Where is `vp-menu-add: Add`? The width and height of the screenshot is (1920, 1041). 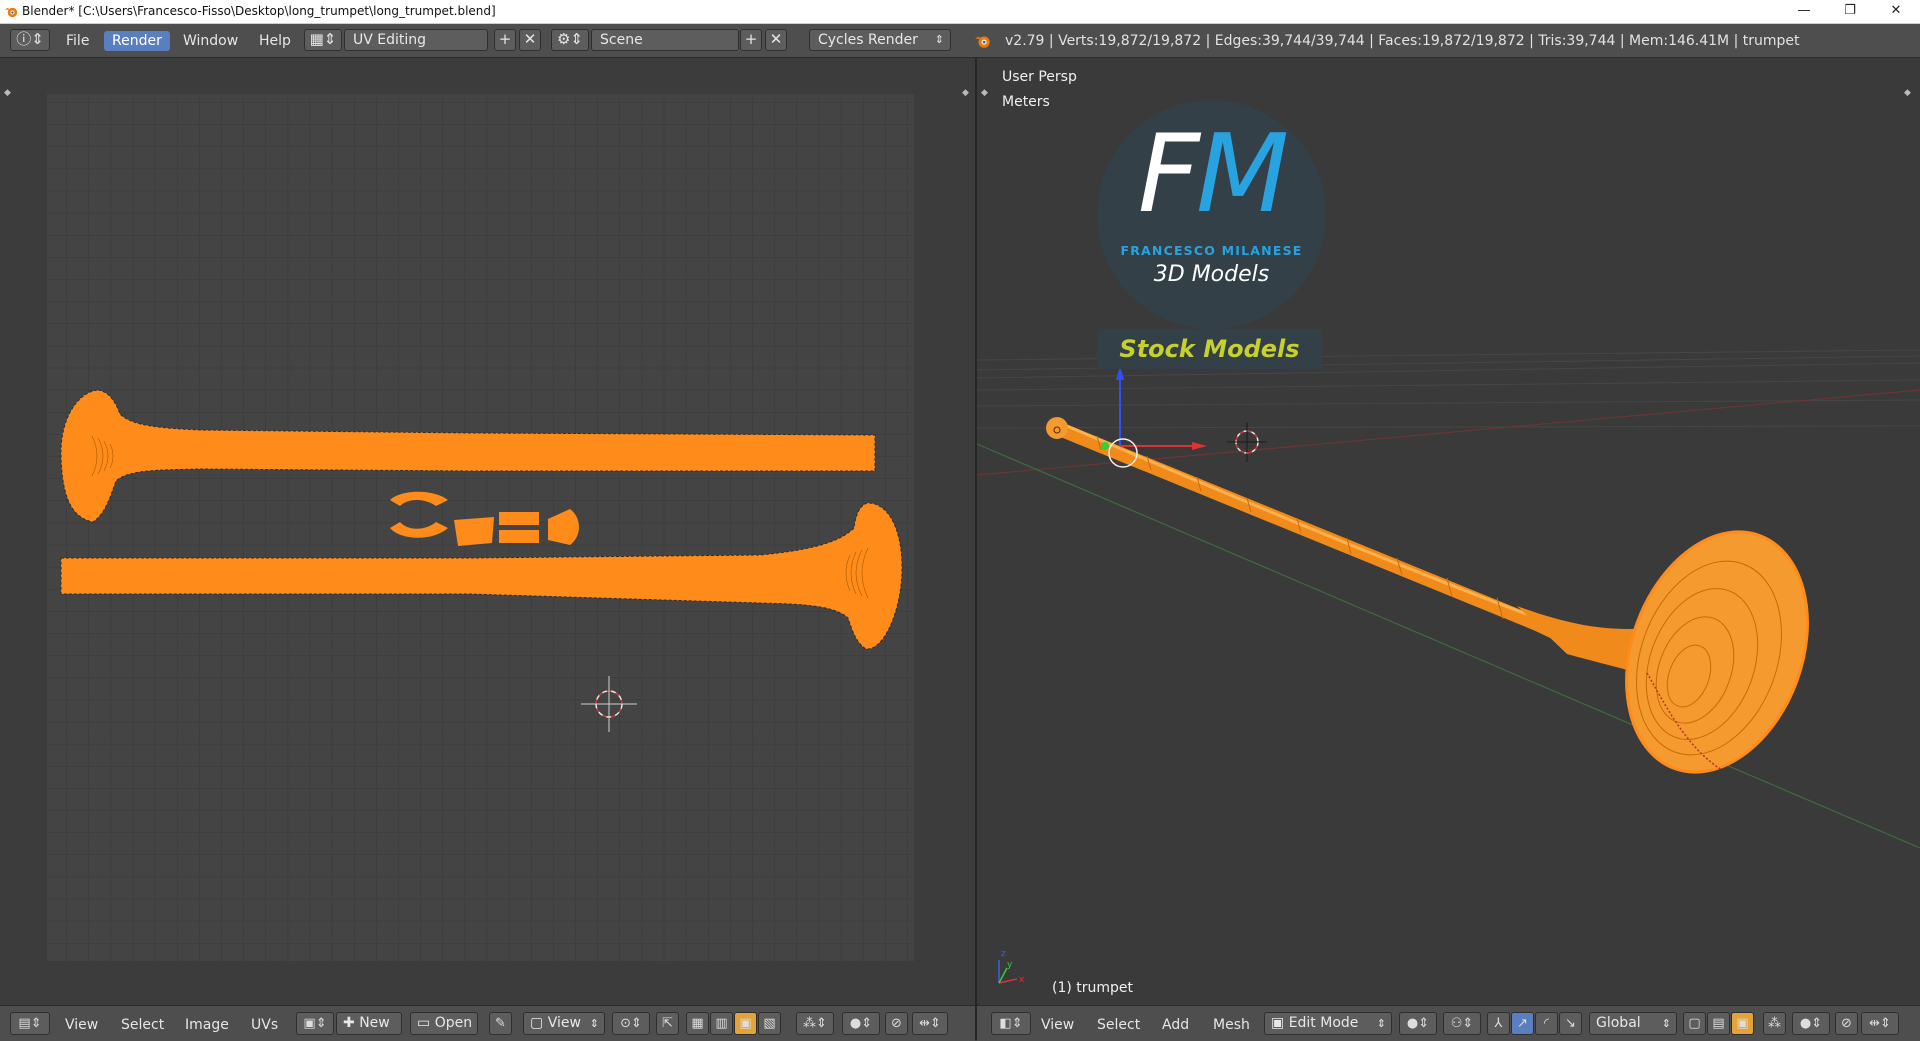 vp-menu-add: Add is located at coordinates (1175, 1025).